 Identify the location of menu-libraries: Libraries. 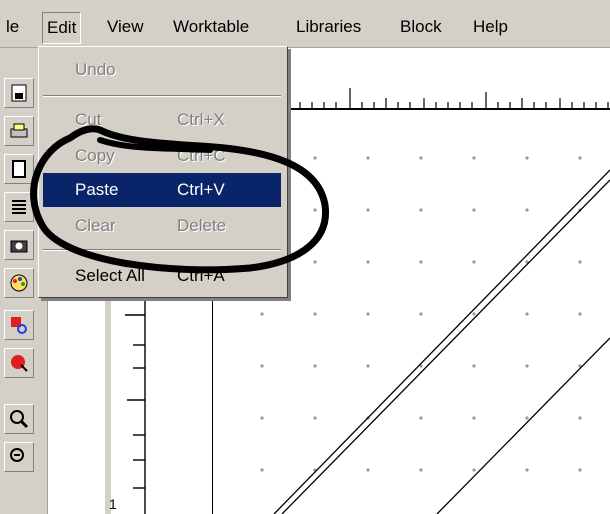
(328, 27).